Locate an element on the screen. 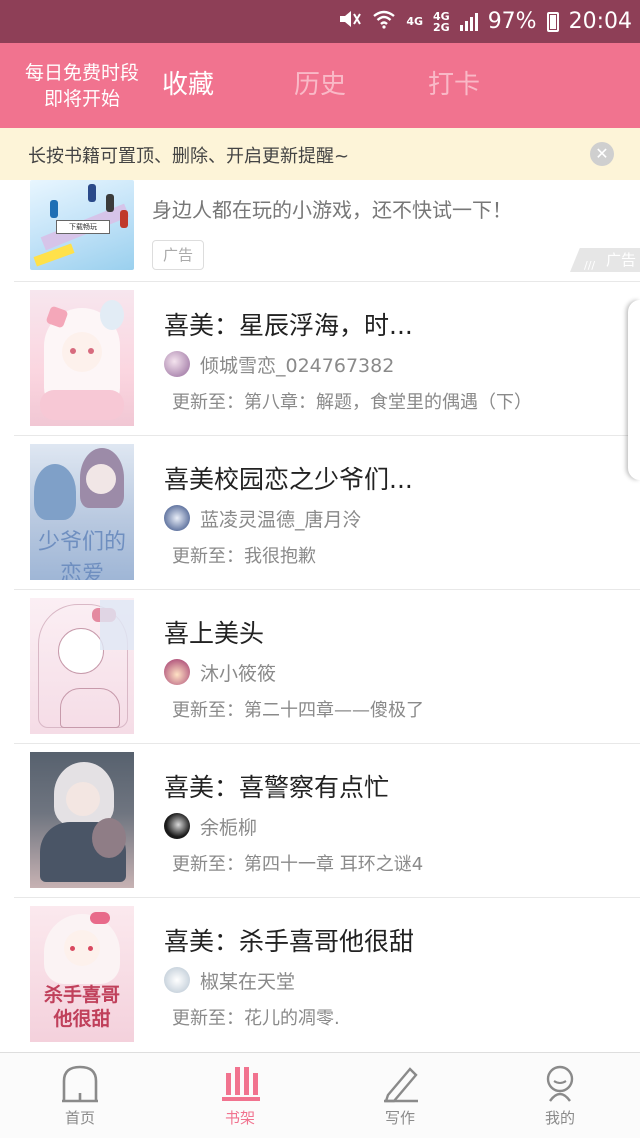 The image size is (640, 1138). battery-percent: 97% is located at coordinates (512, 21).